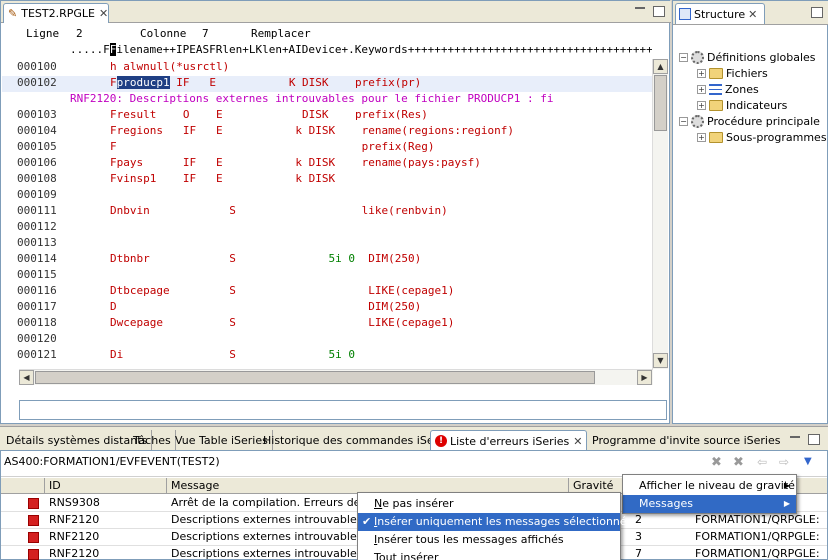 This screenshot has height=560, width=828. I want to click on code-line: 000109, so click(327, 196).